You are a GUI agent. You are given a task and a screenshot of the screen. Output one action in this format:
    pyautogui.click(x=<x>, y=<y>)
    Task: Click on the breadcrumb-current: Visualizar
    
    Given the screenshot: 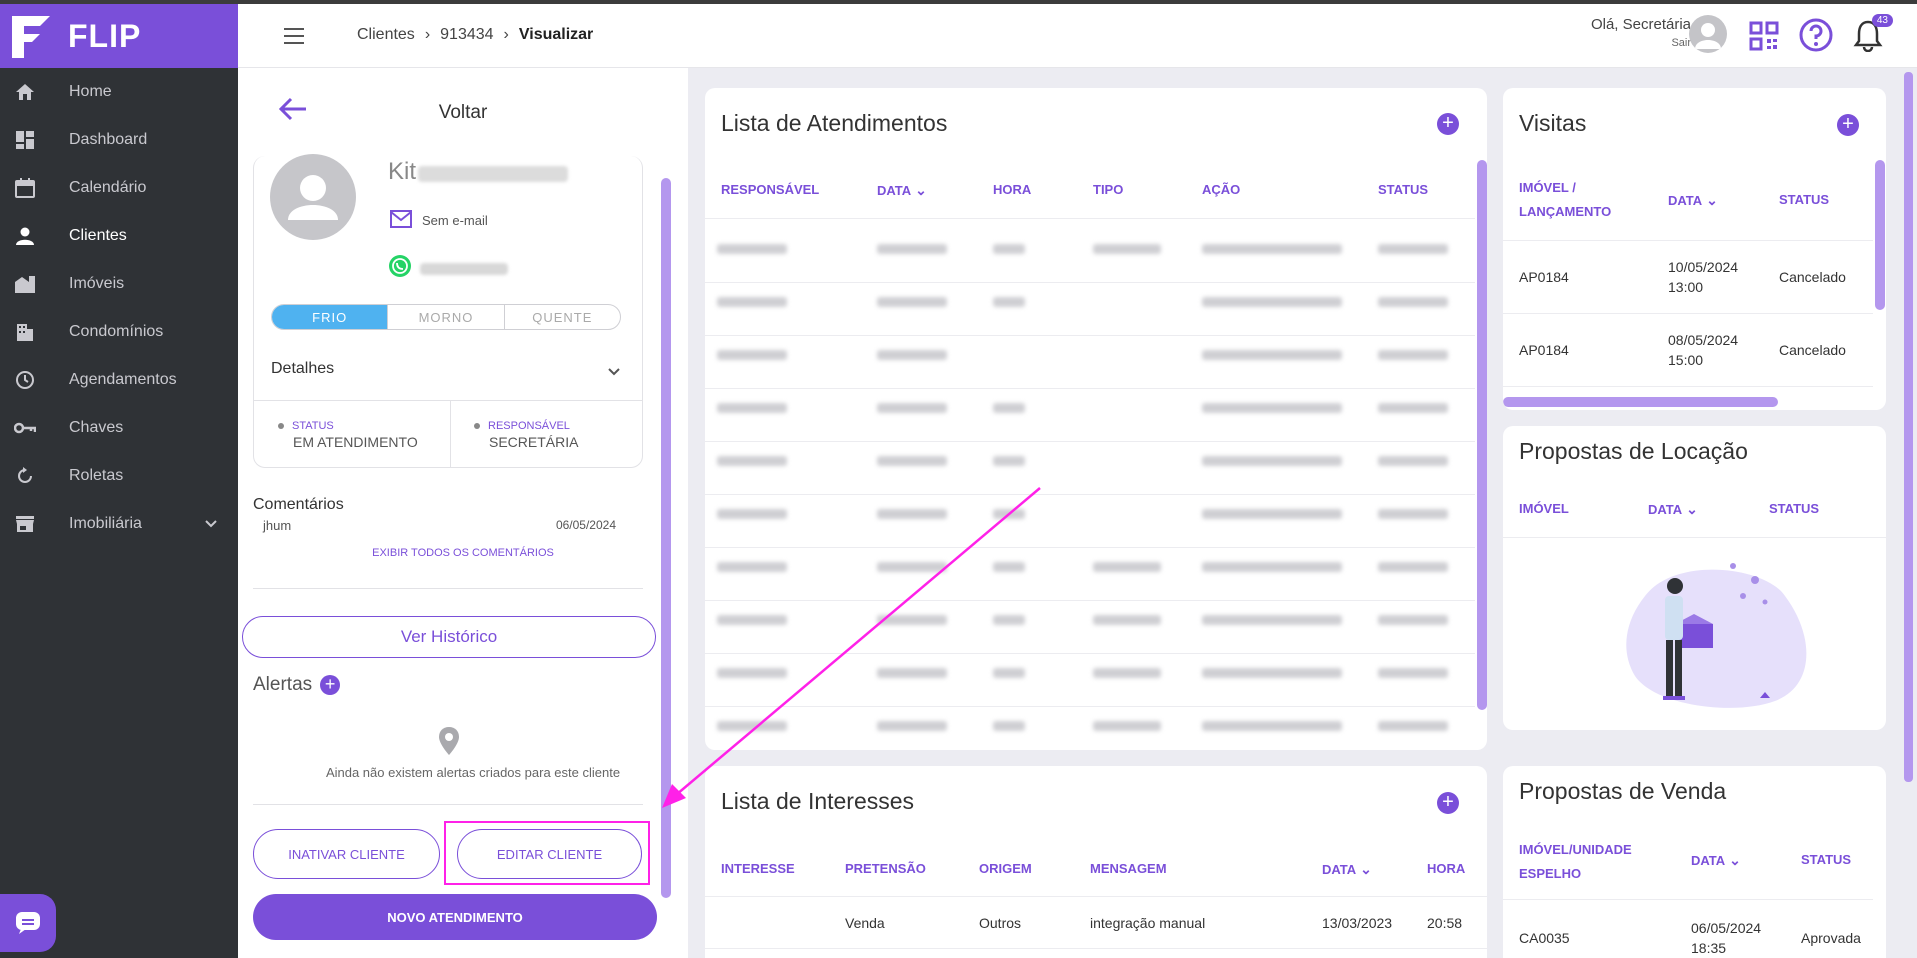 What is the action you would take?
    pyautogui.click(x=556, y=34)
    